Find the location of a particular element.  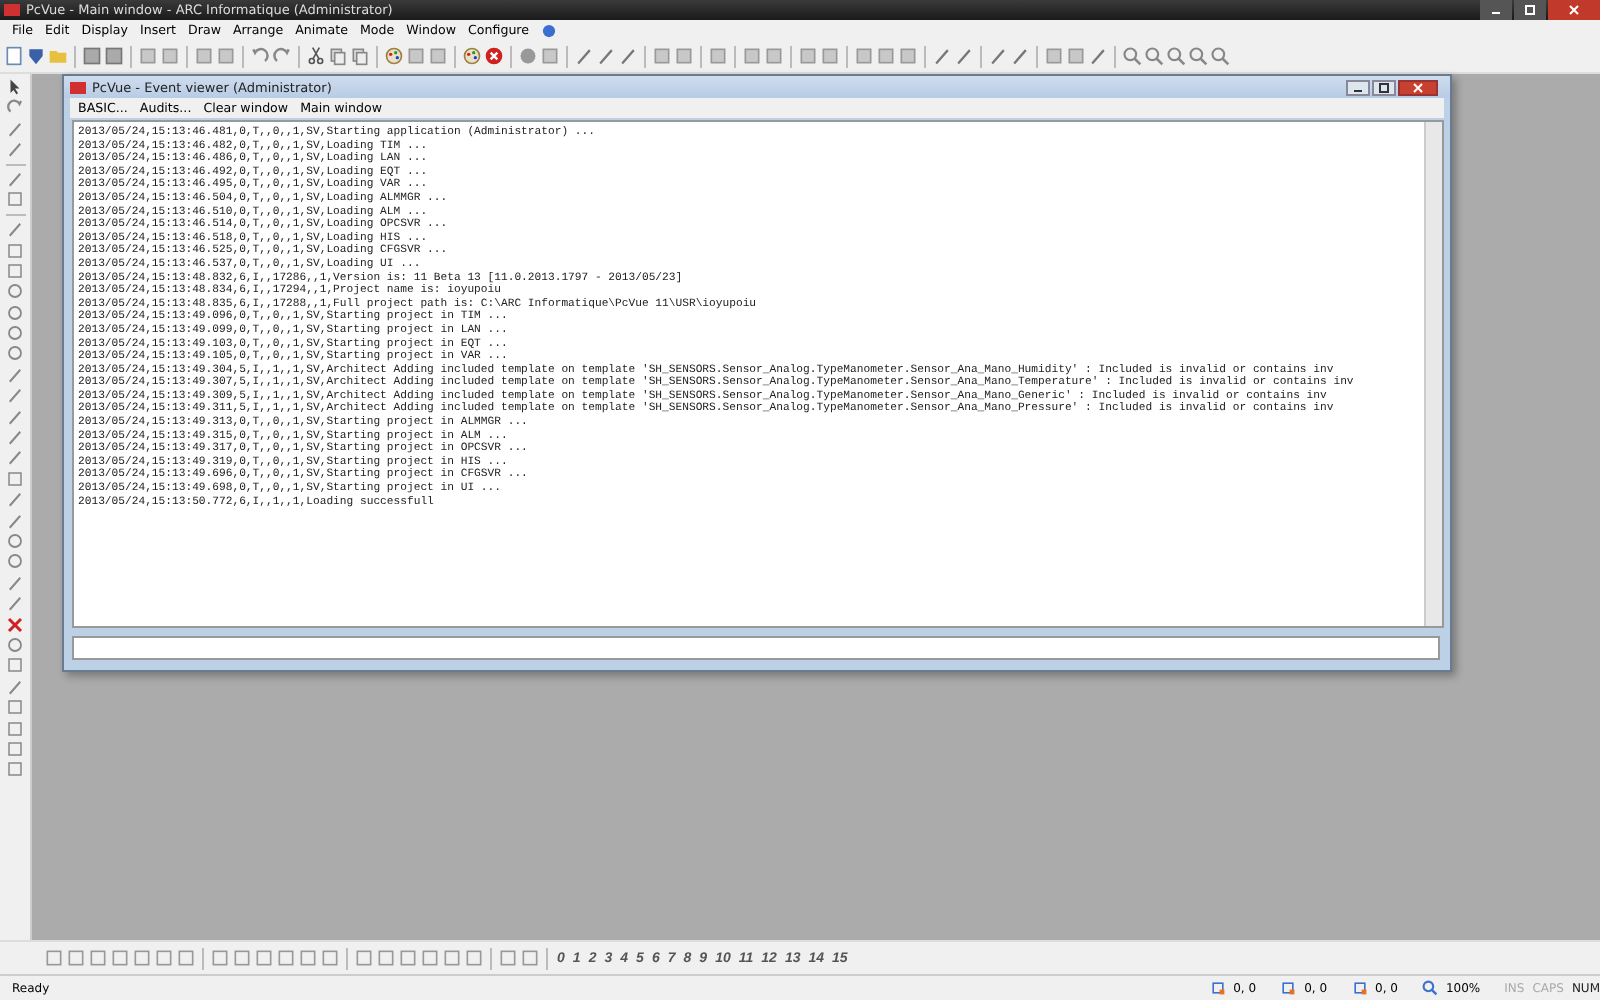

undo-icon is located at coordinates (260, 56).